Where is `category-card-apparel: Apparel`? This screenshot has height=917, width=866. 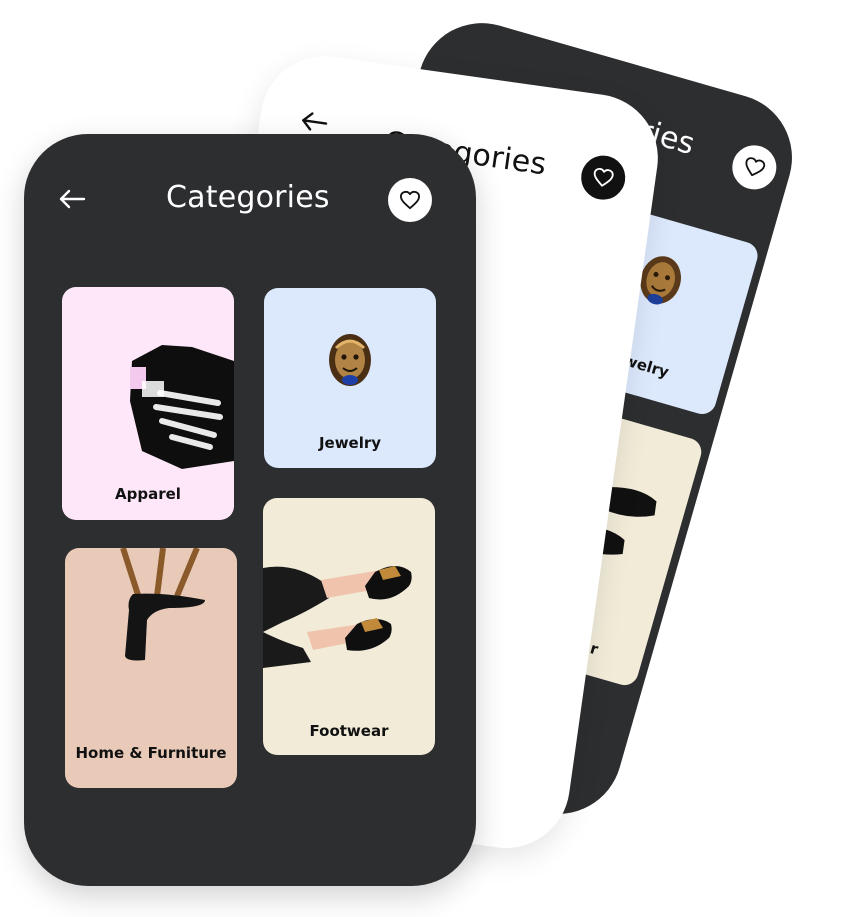 category-card-apparel: Apparel is located at coordinates (148, 403).